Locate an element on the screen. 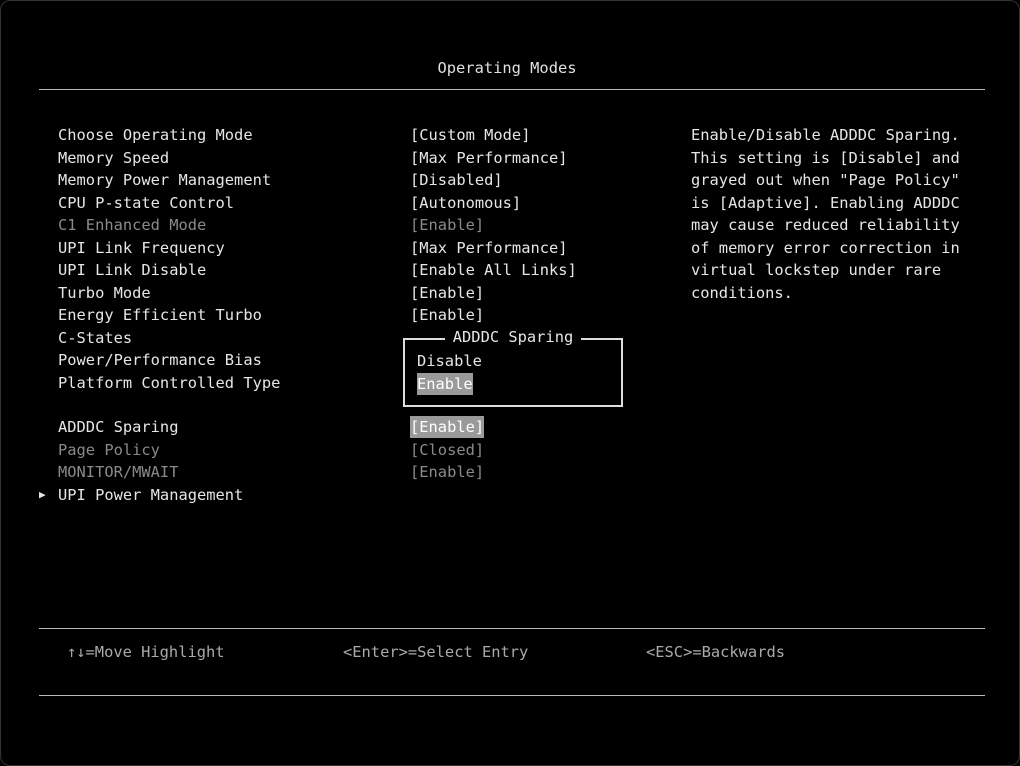 The width and height of the screenshot is (1020, 766). setting-label-cpu-p-state-control: CPU P-state Control is located at coordinates (146, 203).